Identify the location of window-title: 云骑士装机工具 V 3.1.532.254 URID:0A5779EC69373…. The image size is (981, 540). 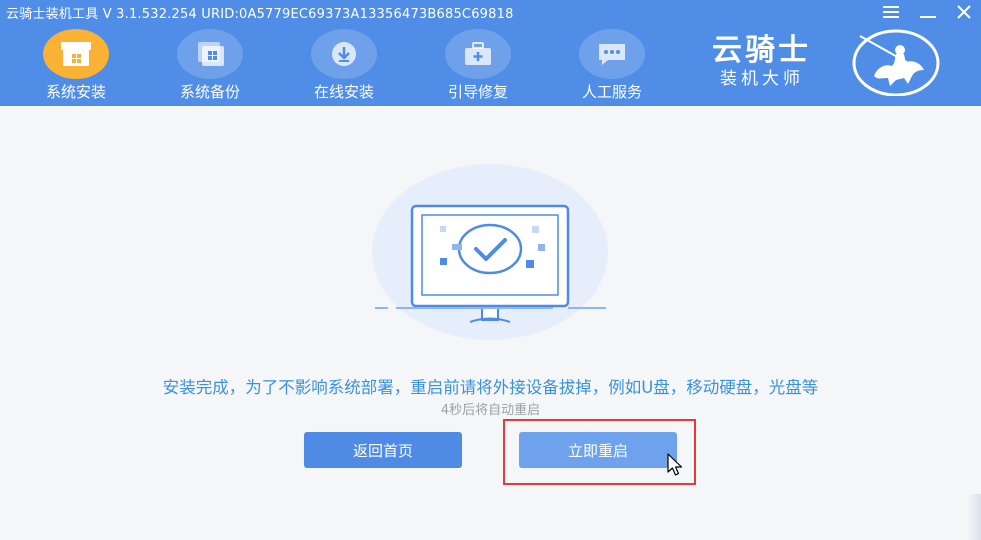
(260, 14).